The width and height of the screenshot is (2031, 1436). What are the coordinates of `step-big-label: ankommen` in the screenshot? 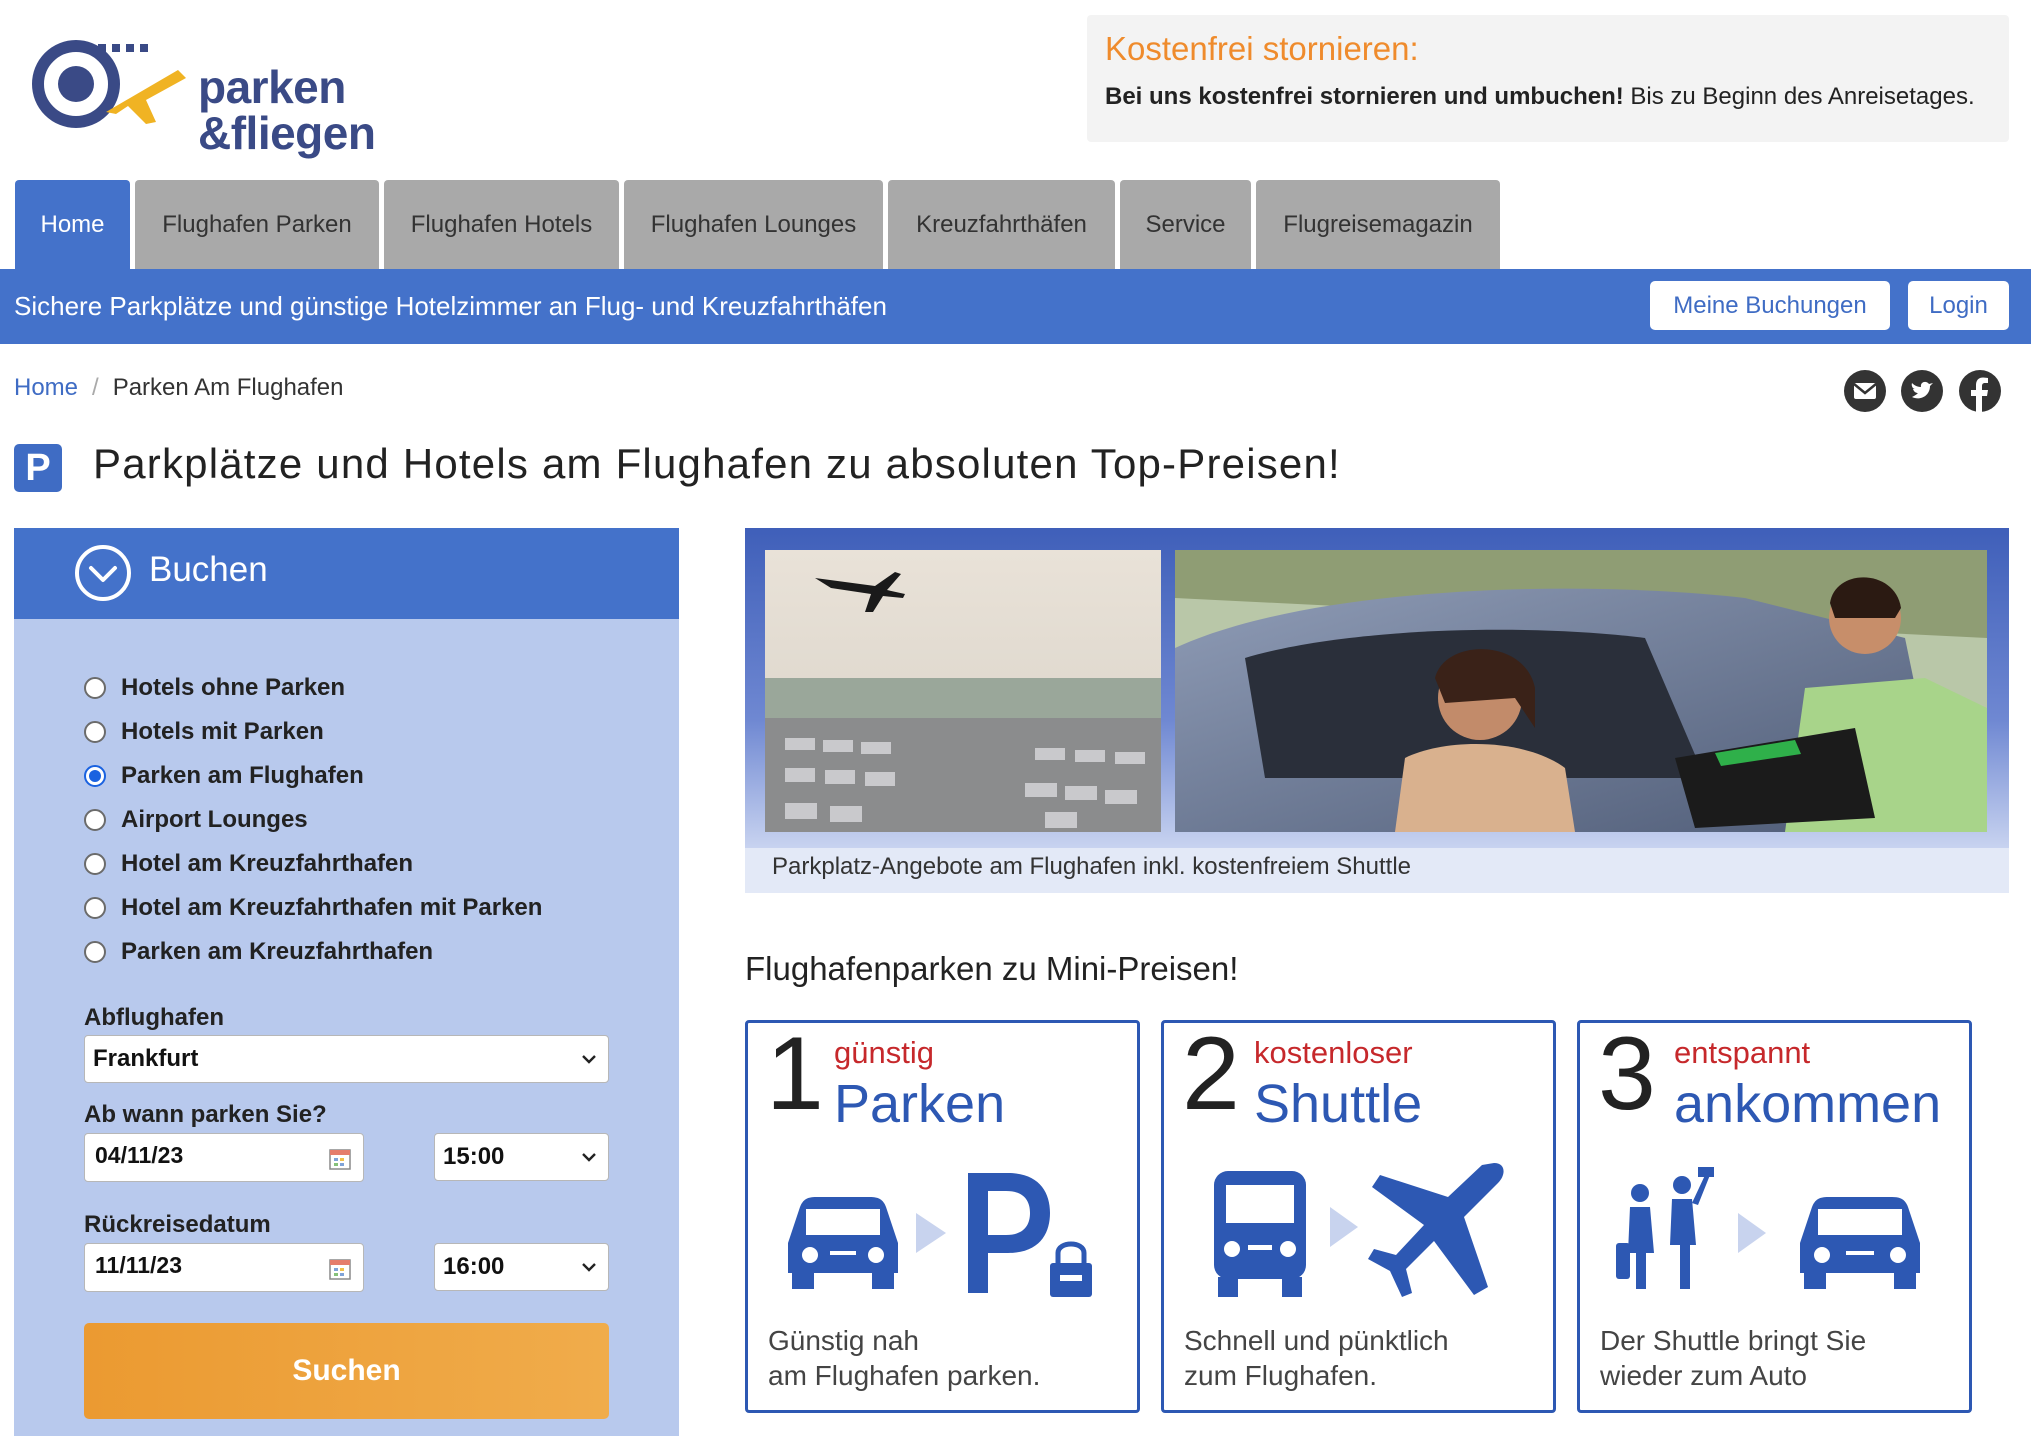 It's located at (1808, 1104).